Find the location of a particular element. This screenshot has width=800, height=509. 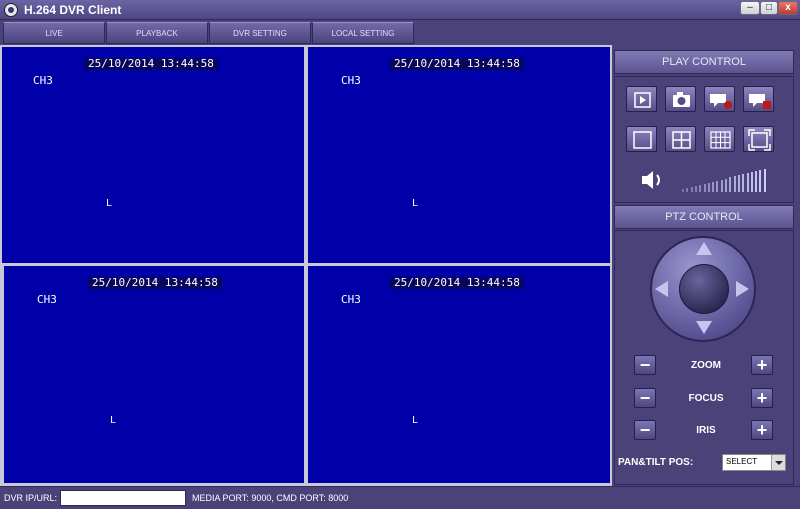

pan-right-arrow-icon is located at coordinates (742, 289).